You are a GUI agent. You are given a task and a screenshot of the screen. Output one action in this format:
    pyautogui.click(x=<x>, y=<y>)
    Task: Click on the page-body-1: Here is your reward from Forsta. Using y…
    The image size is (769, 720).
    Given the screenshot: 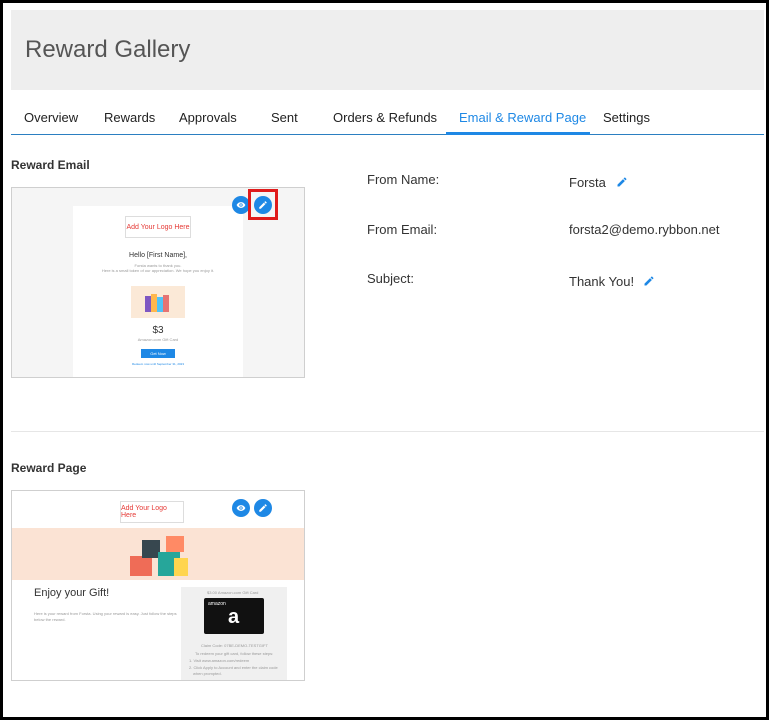 What is the action you would take?
    pyautogui.click(x=105, y=613)
    